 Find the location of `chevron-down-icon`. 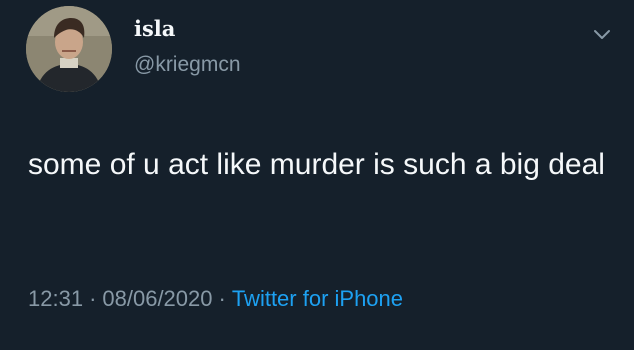

chevron-down-icon is located at coordinates (602, 34).